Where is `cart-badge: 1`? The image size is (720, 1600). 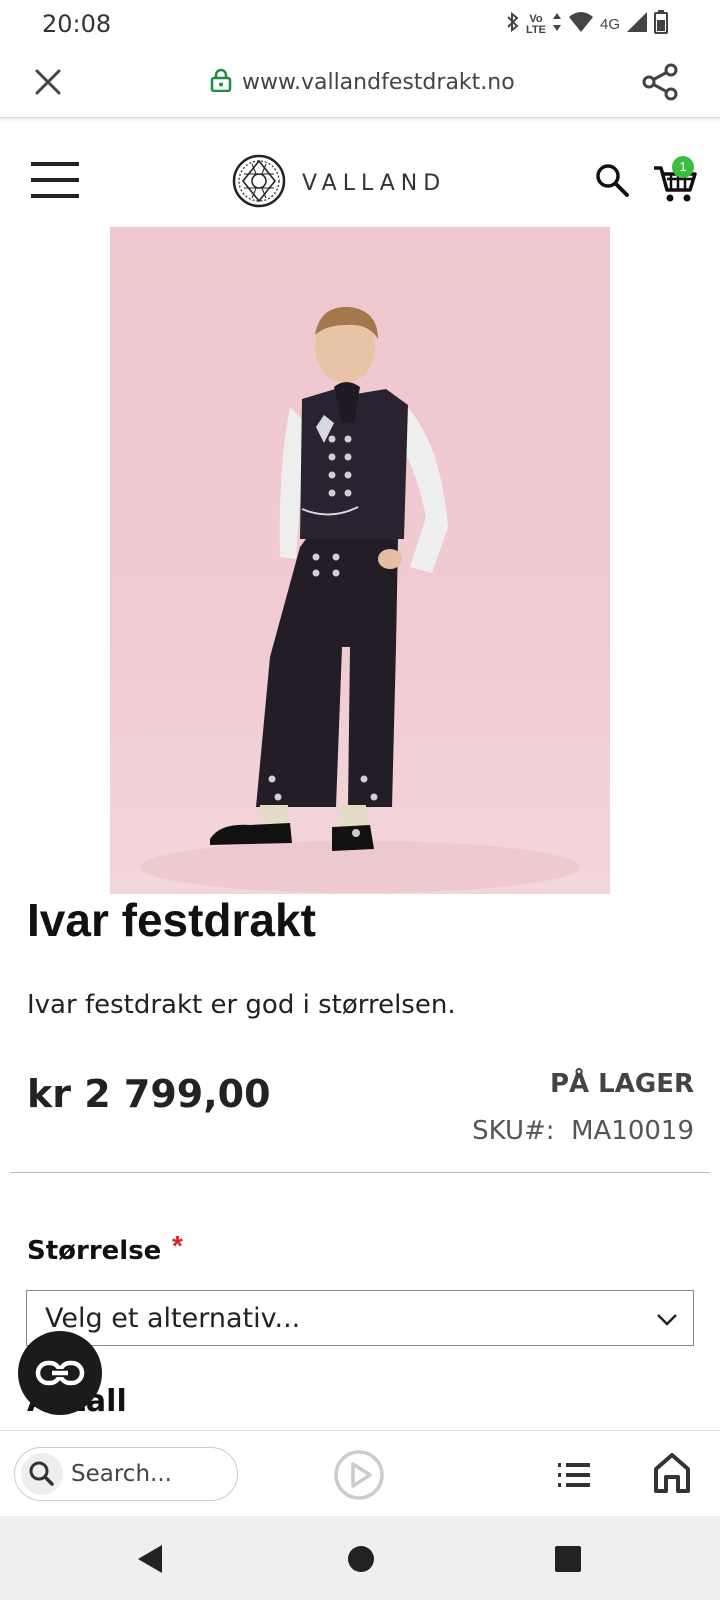
cart-badge: 1 is located at coordinates (683, 167).